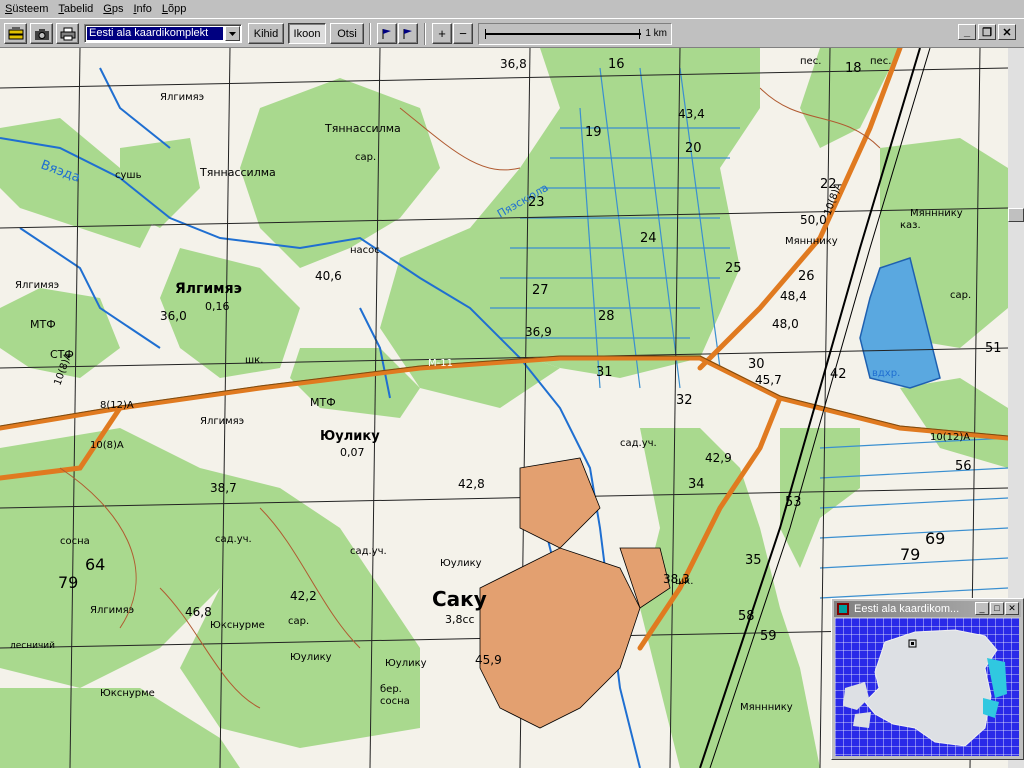 This screenshot has width=1024, height=768. What do you see at coordinates (425, 34) in the screenshot?
I see `toolbar-separator` at bounding box center [425, 34].